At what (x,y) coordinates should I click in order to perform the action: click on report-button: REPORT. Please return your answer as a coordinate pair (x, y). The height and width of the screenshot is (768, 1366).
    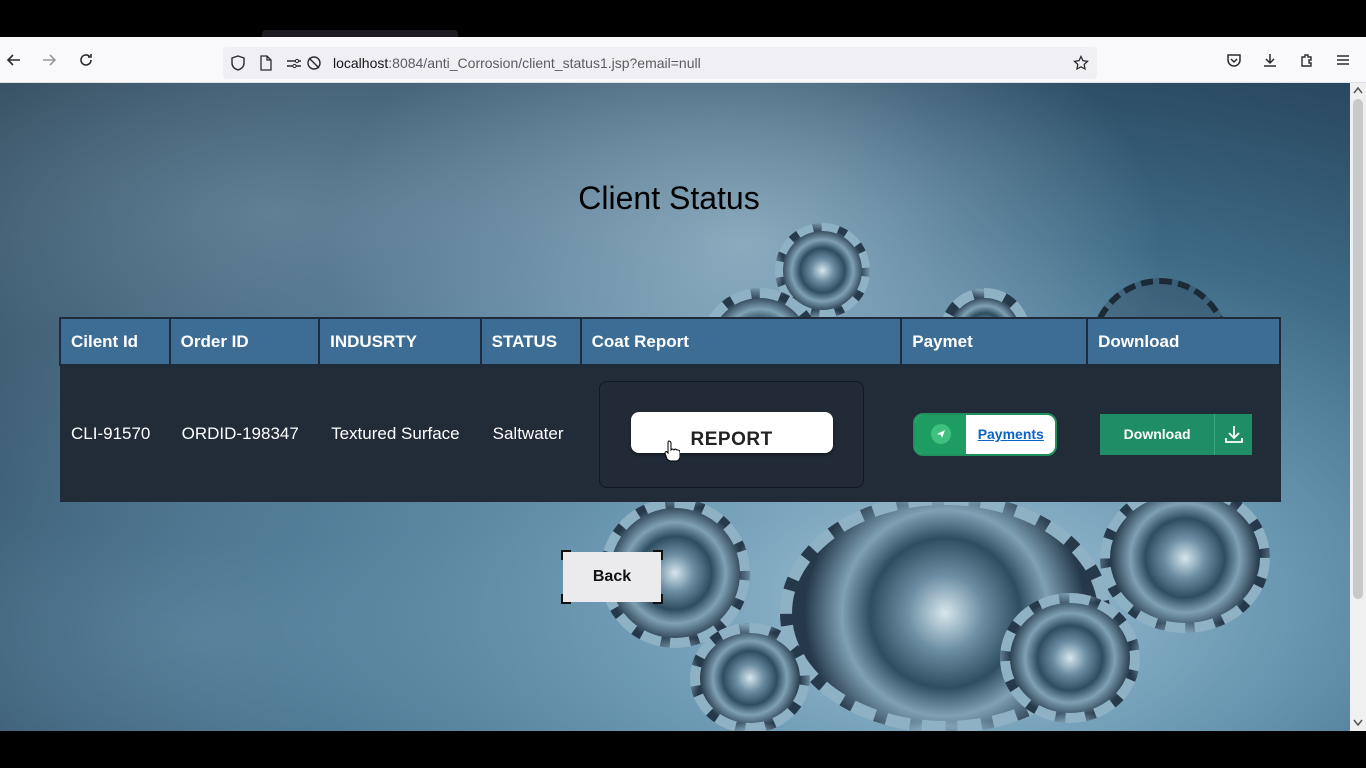
    Looking at the image, I should click on (731, 432).